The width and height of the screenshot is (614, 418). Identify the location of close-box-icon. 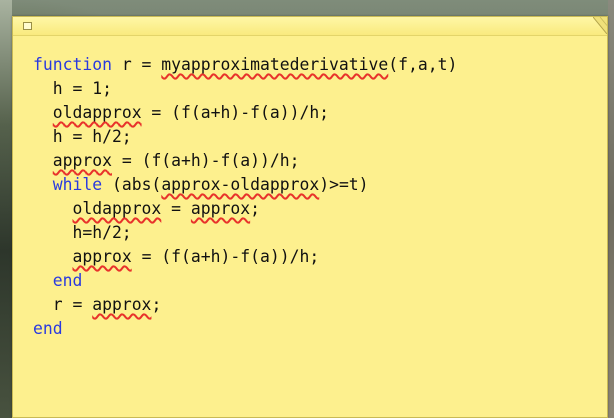
(27, 26).